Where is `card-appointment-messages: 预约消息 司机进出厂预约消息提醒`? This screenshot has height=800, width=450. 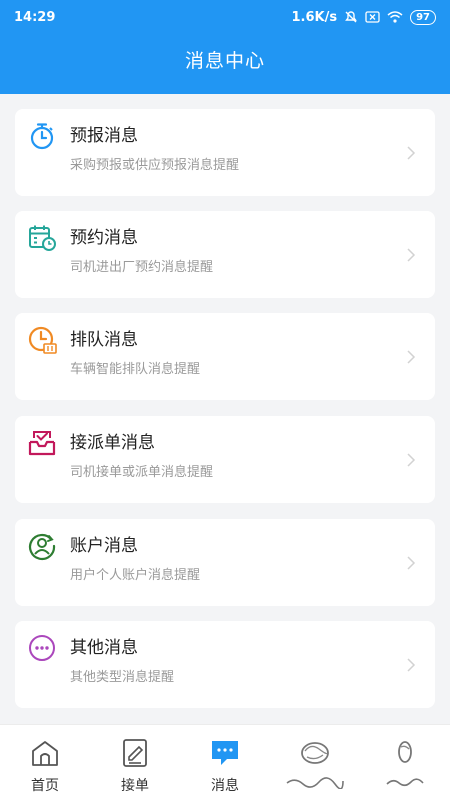 card-appointment-messages: 预约消息 司机进出厂预约消息提醒 is located at coordinates (225, 254).